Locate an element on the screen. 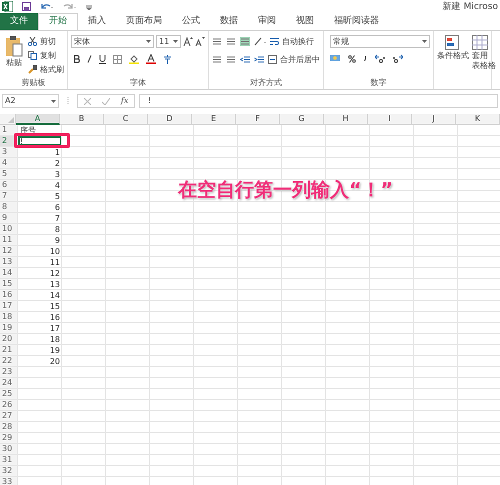  ribbon-tab: 福昕阅读器 is located at coordinates (356, 21).